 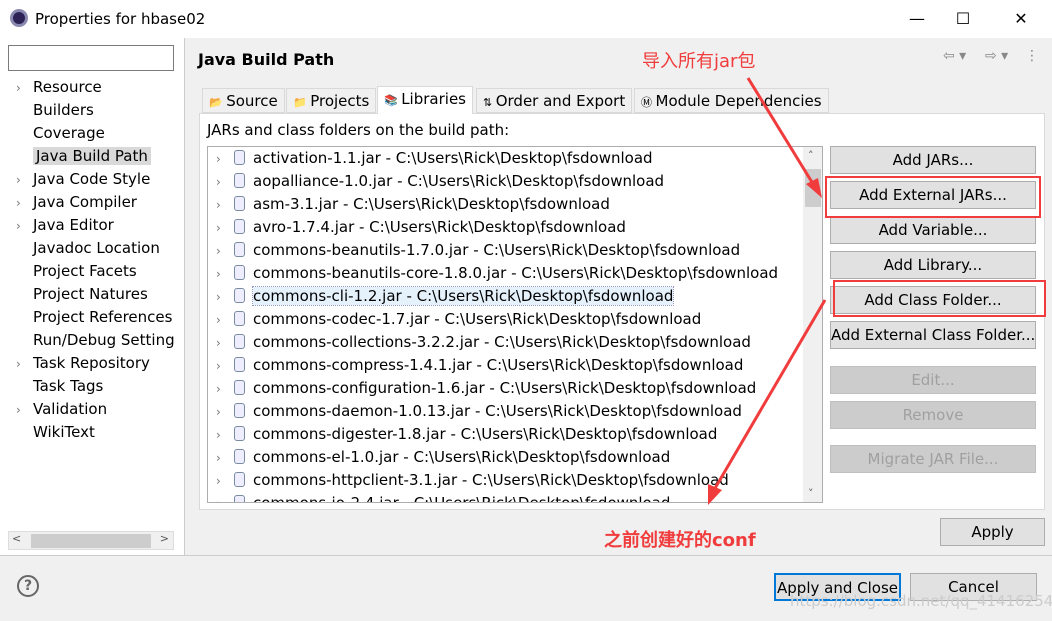 What do you see at coordinates (715, 494) in the screenshot?
I see `arrowhead-bottom` at bounding box center [715, 494].